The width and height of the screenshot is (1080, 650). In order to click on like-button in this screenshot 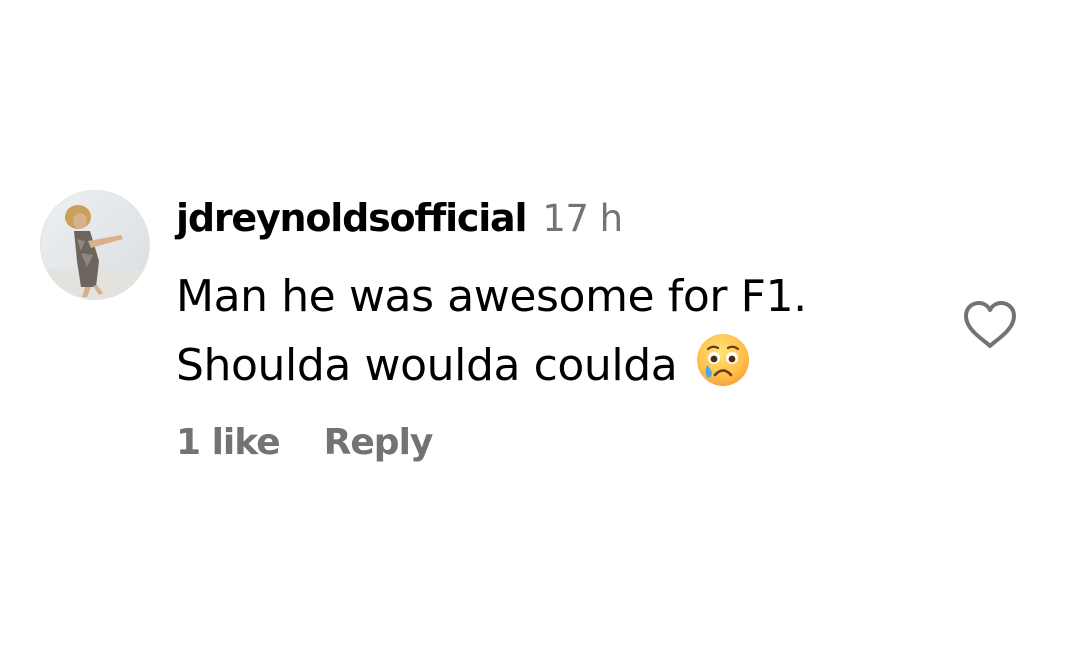, I will do `click(990, 325)`.